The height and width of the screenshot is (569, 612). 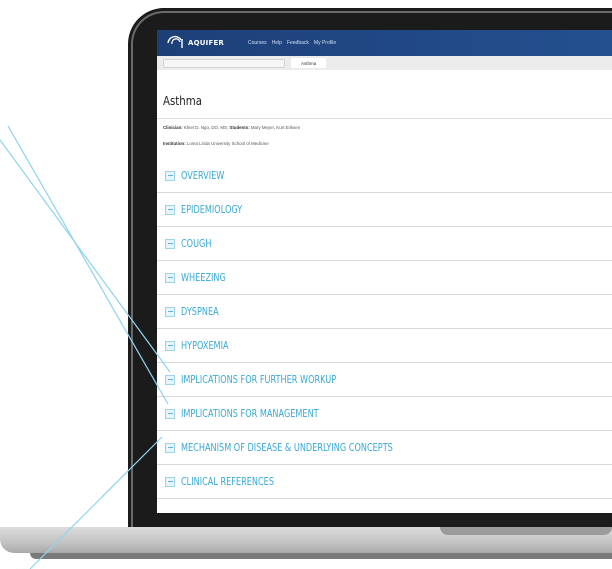 I want to click on laptop-notch, so click(x=526, y=531).